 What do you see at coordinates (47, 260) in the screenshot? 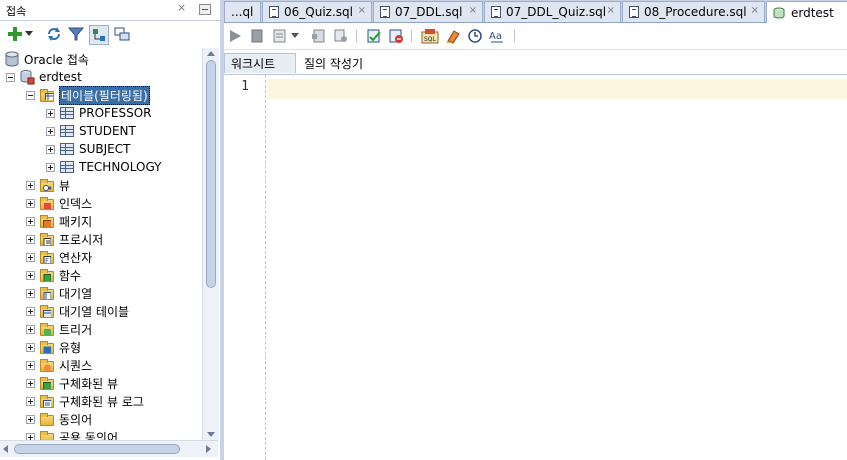
I see `svg-text: F` at bounding box center [47, 260].